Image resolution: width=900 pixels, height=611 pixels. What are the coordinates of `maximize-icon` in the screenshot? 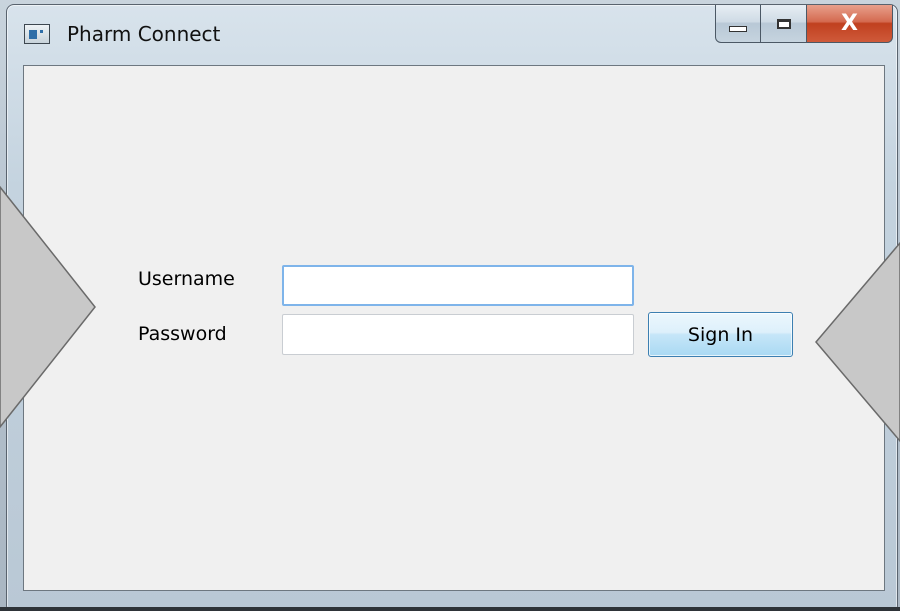 It's located at (783, 23).